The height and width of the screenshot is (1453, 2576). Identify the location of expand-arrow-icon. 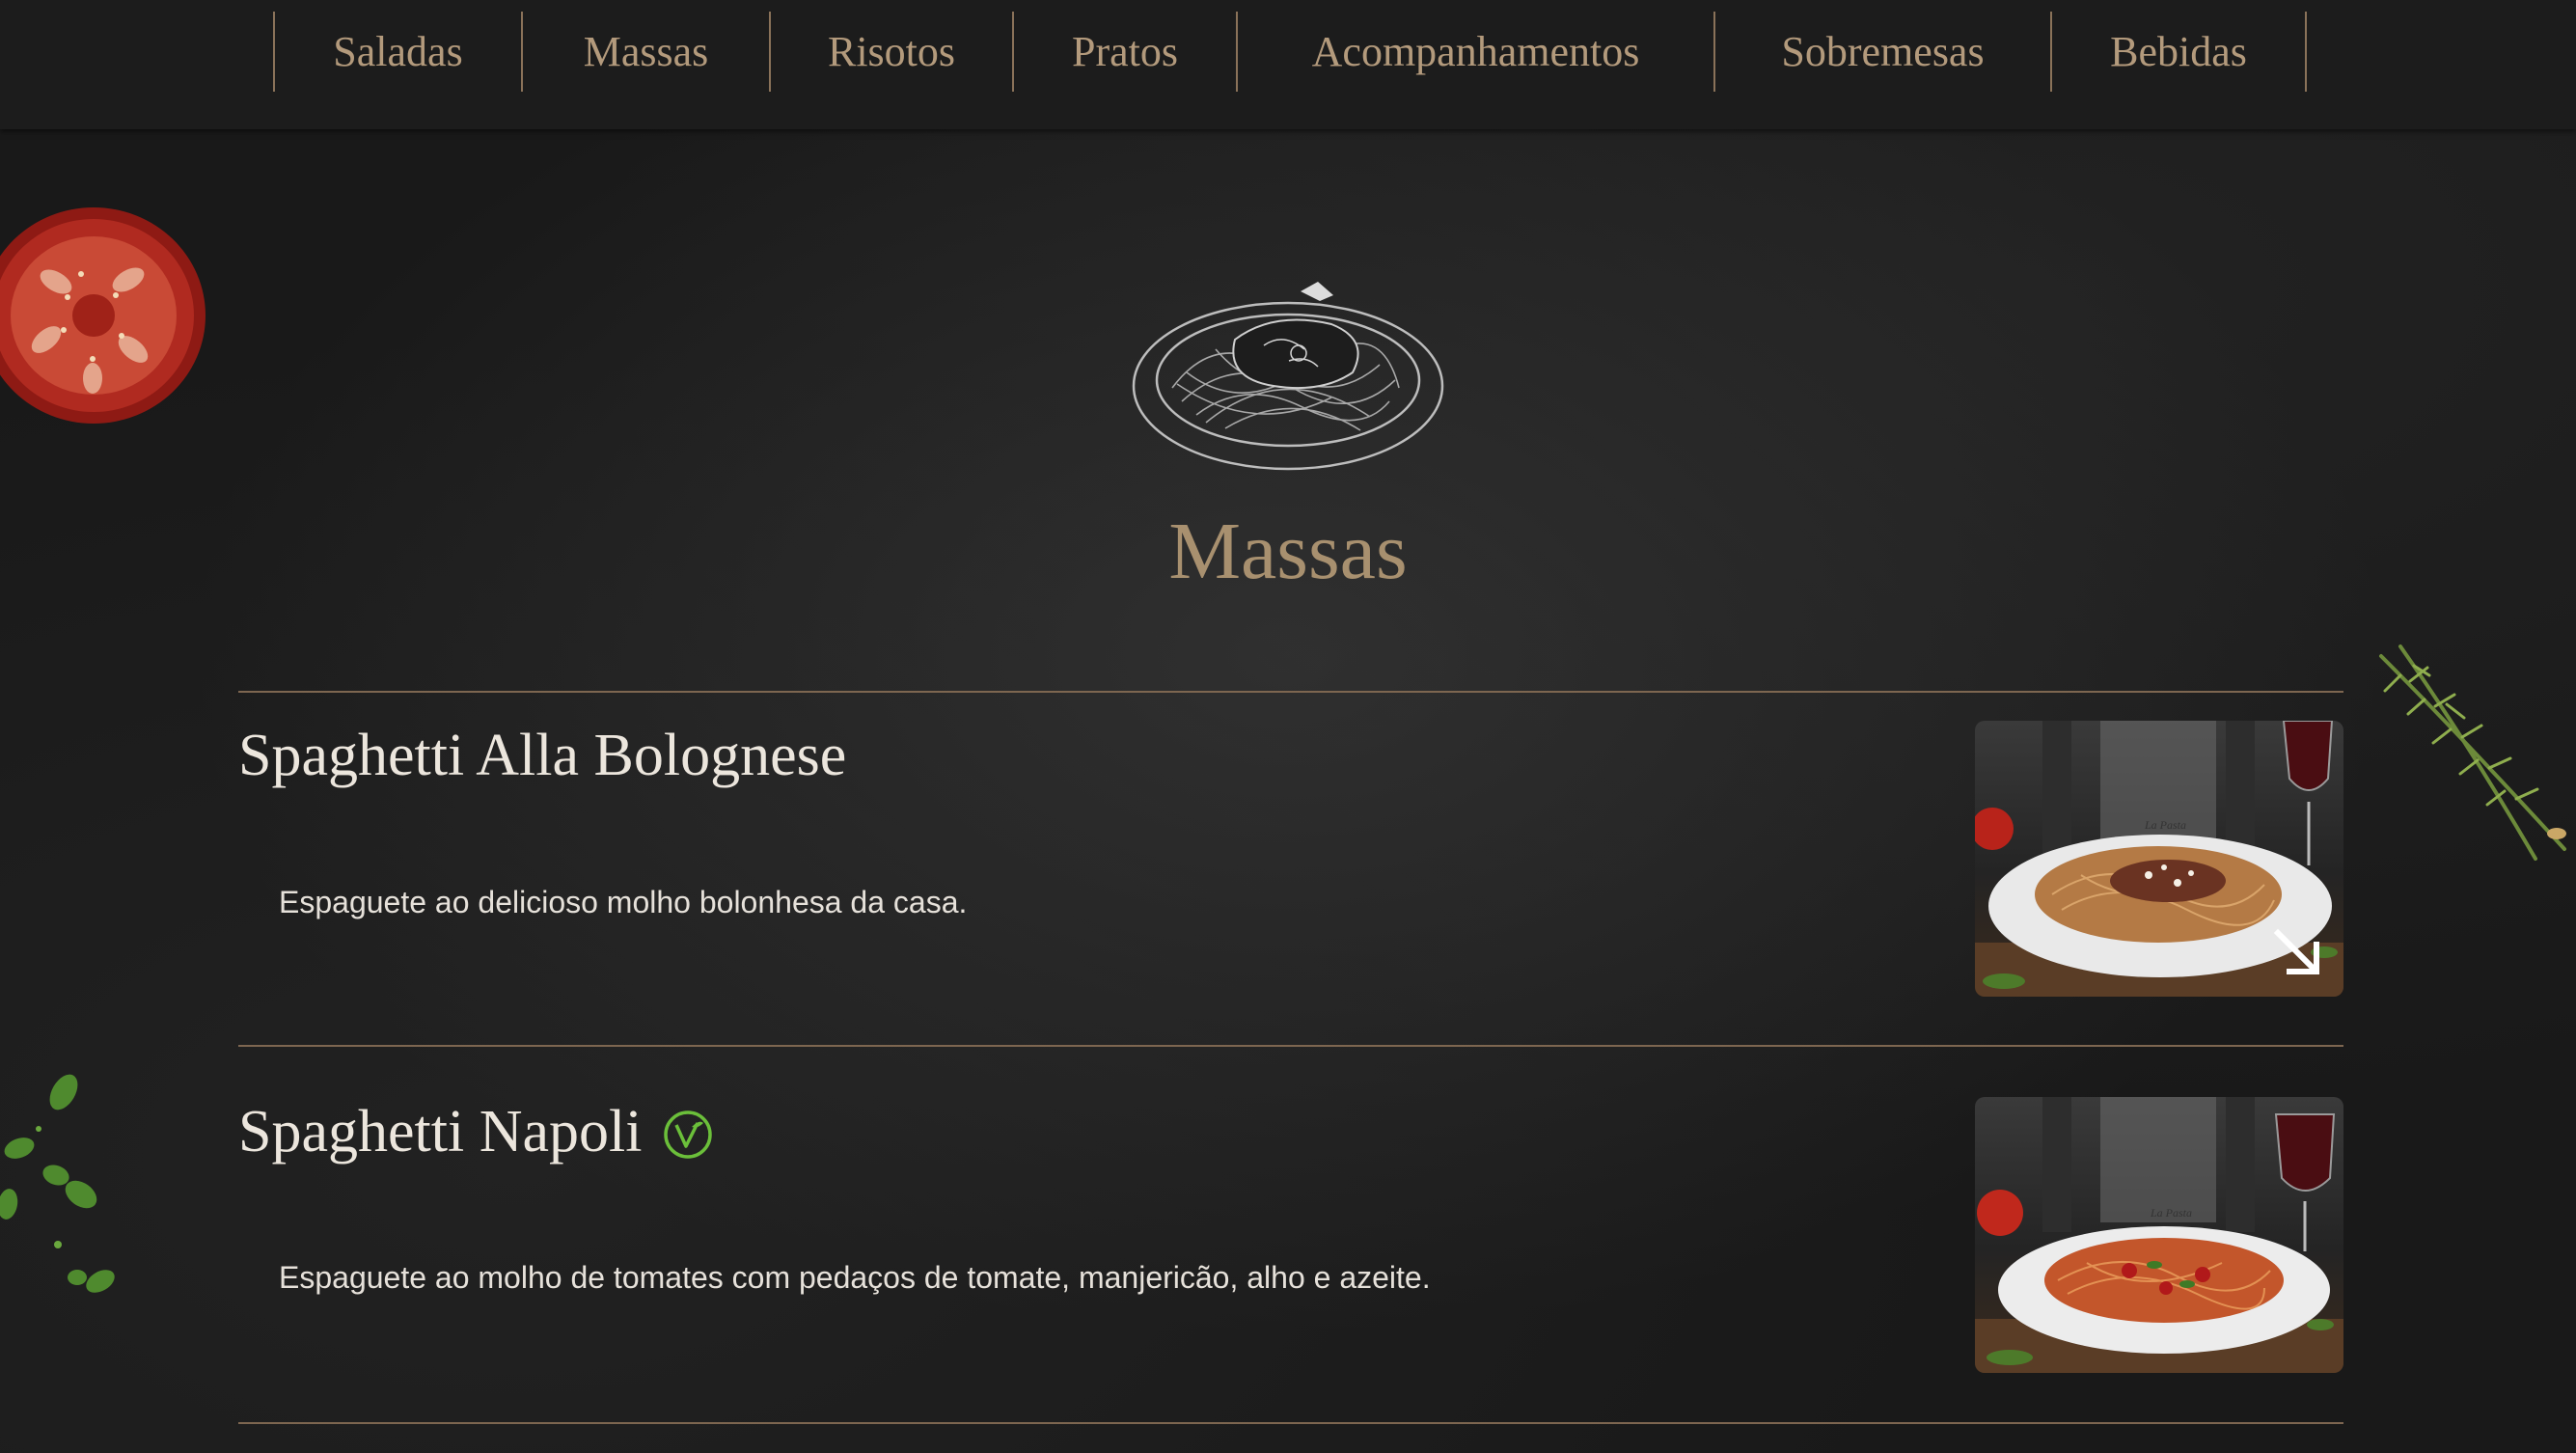
(2297, 952).